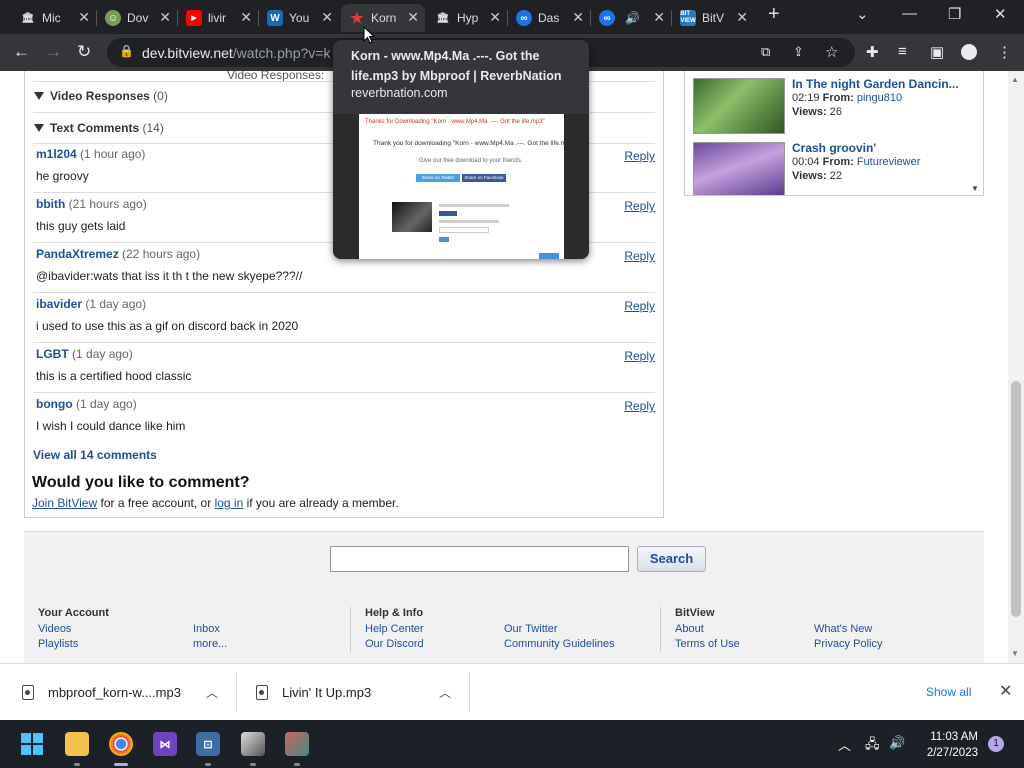 The height and width of the screenshot is (768, 1024). I want to click on windows-start-icon, so click(32, 744).